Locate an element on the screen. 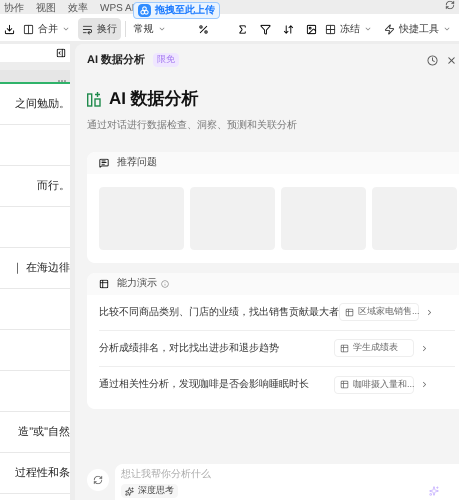 The height and width of the screenshot is (500, 459). cloud-icon is located at coordinates (144, 10).